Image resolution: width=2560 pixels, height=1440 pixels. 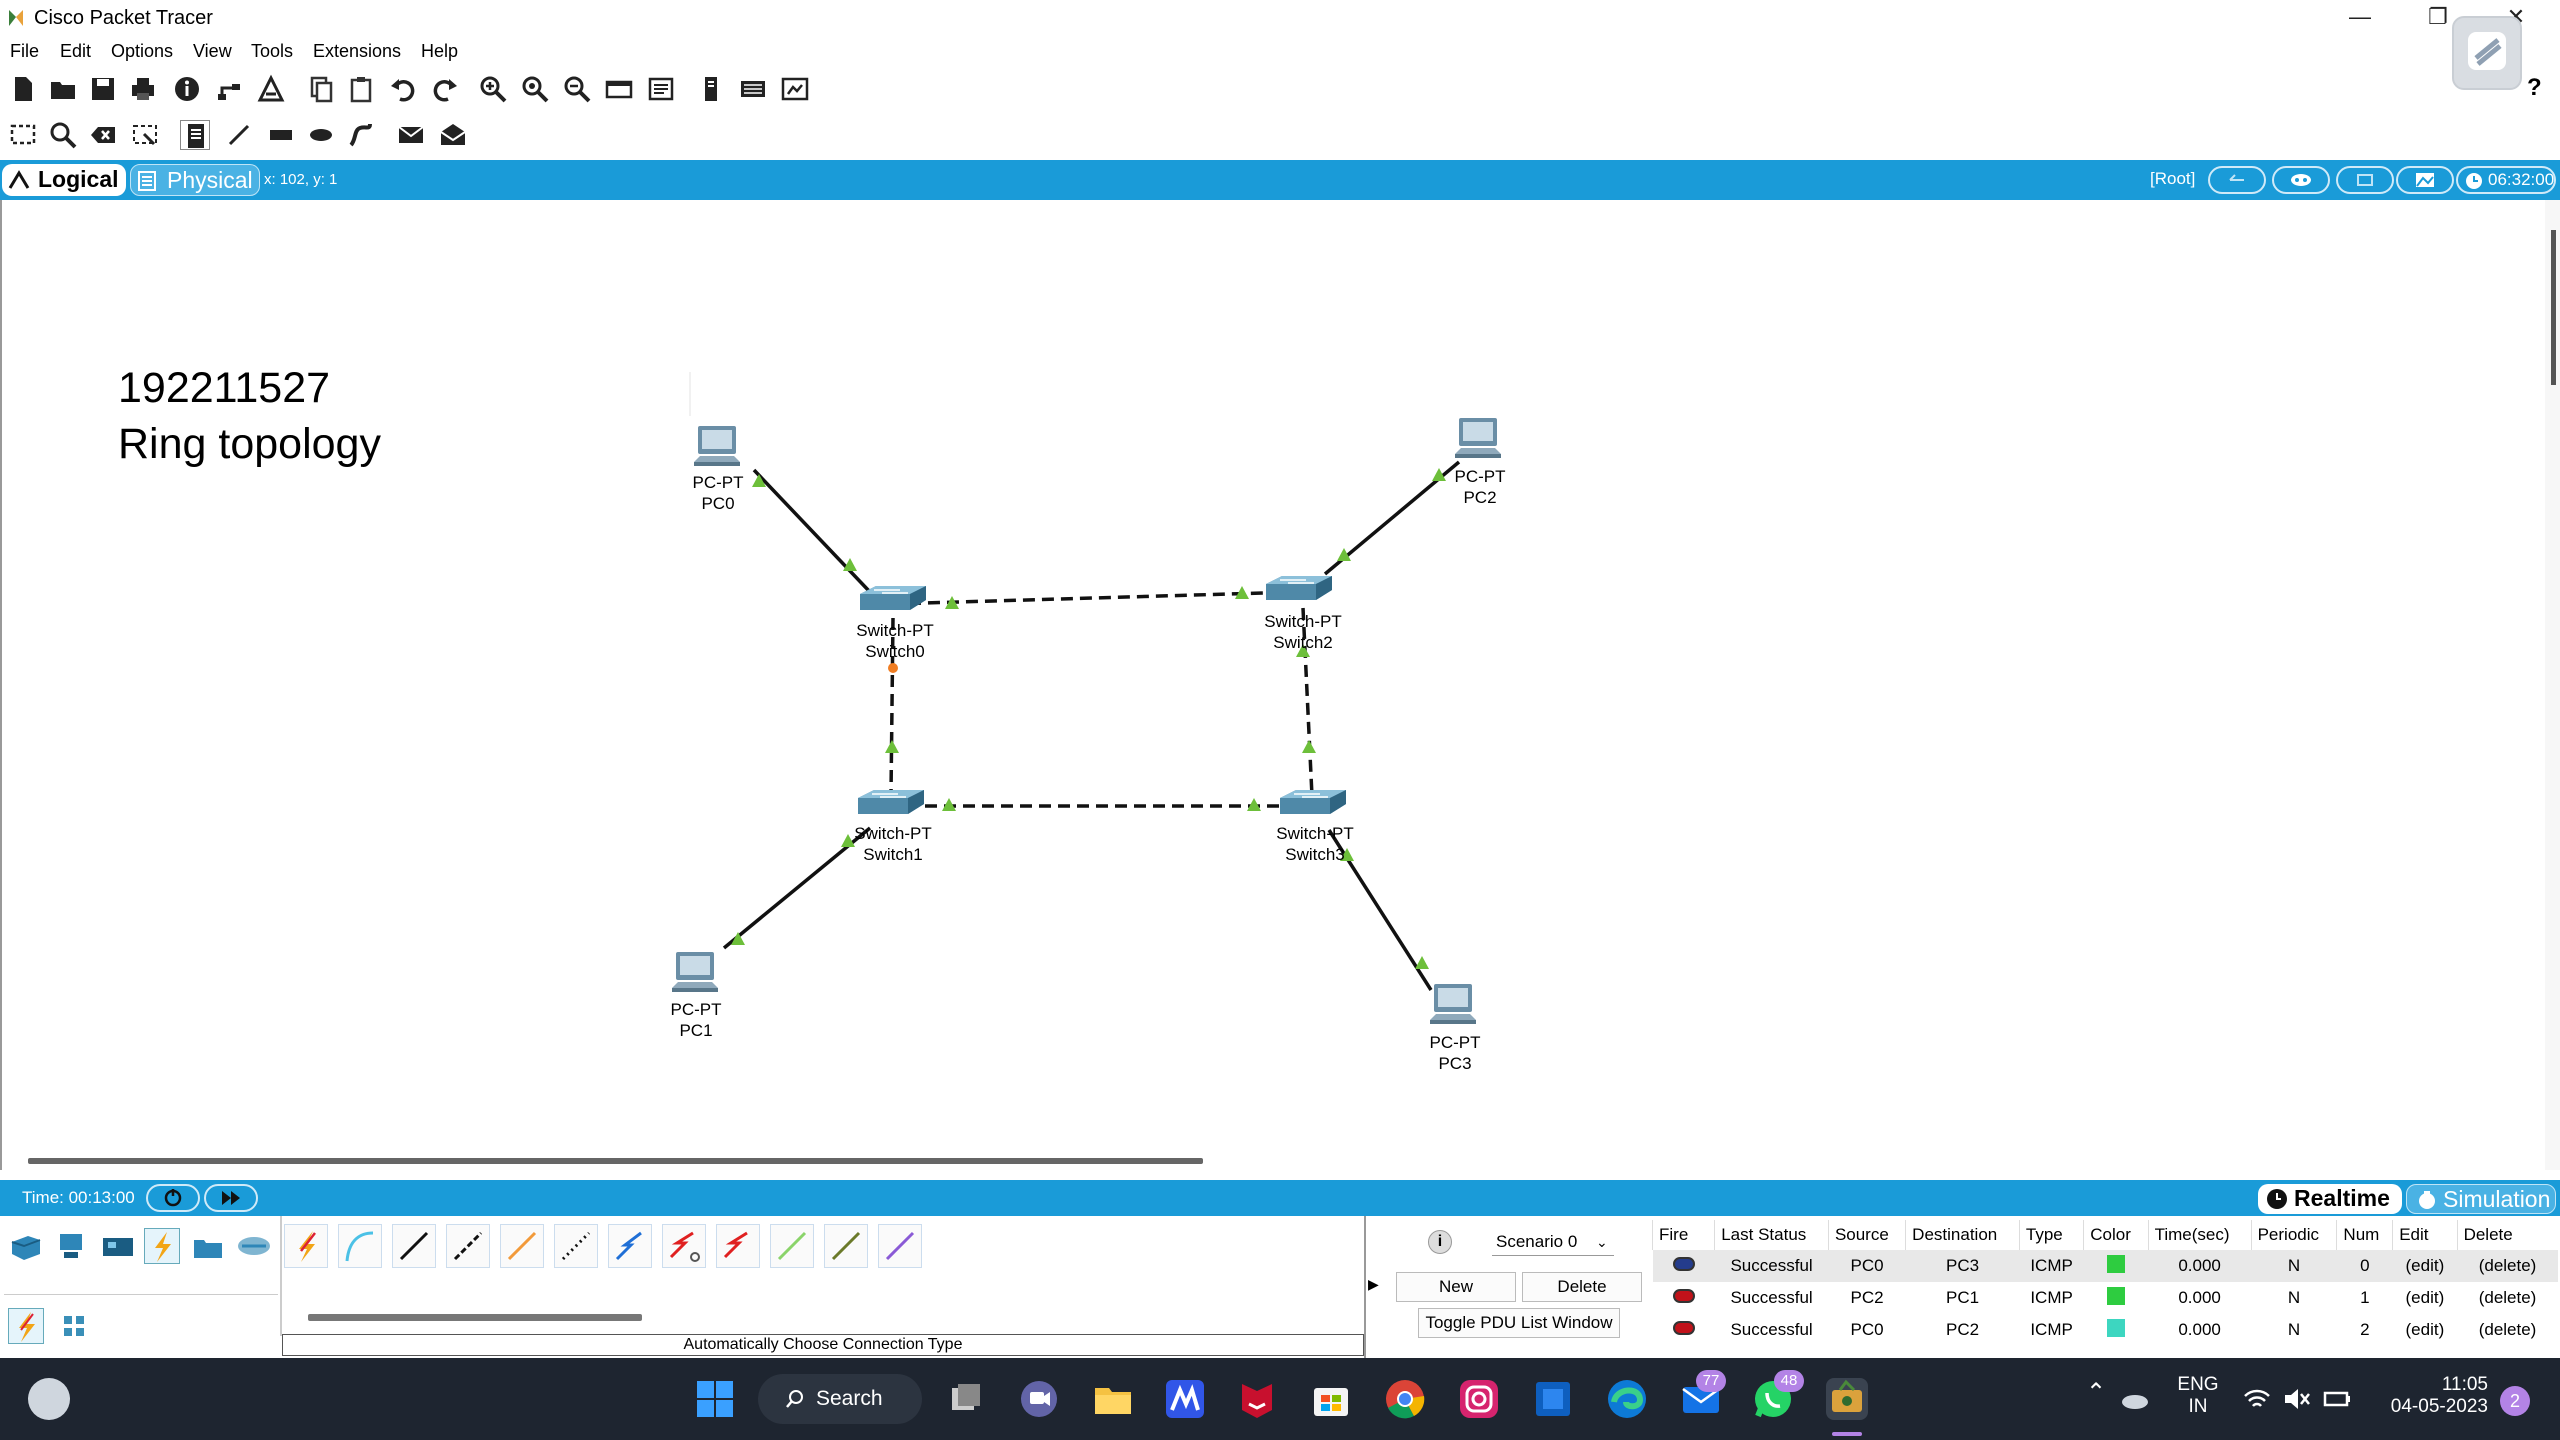 What do you see at coordinates (306, 1246) in the screenshot?
I see `automatic-connection-icon` at bounding box center [306, 1246].